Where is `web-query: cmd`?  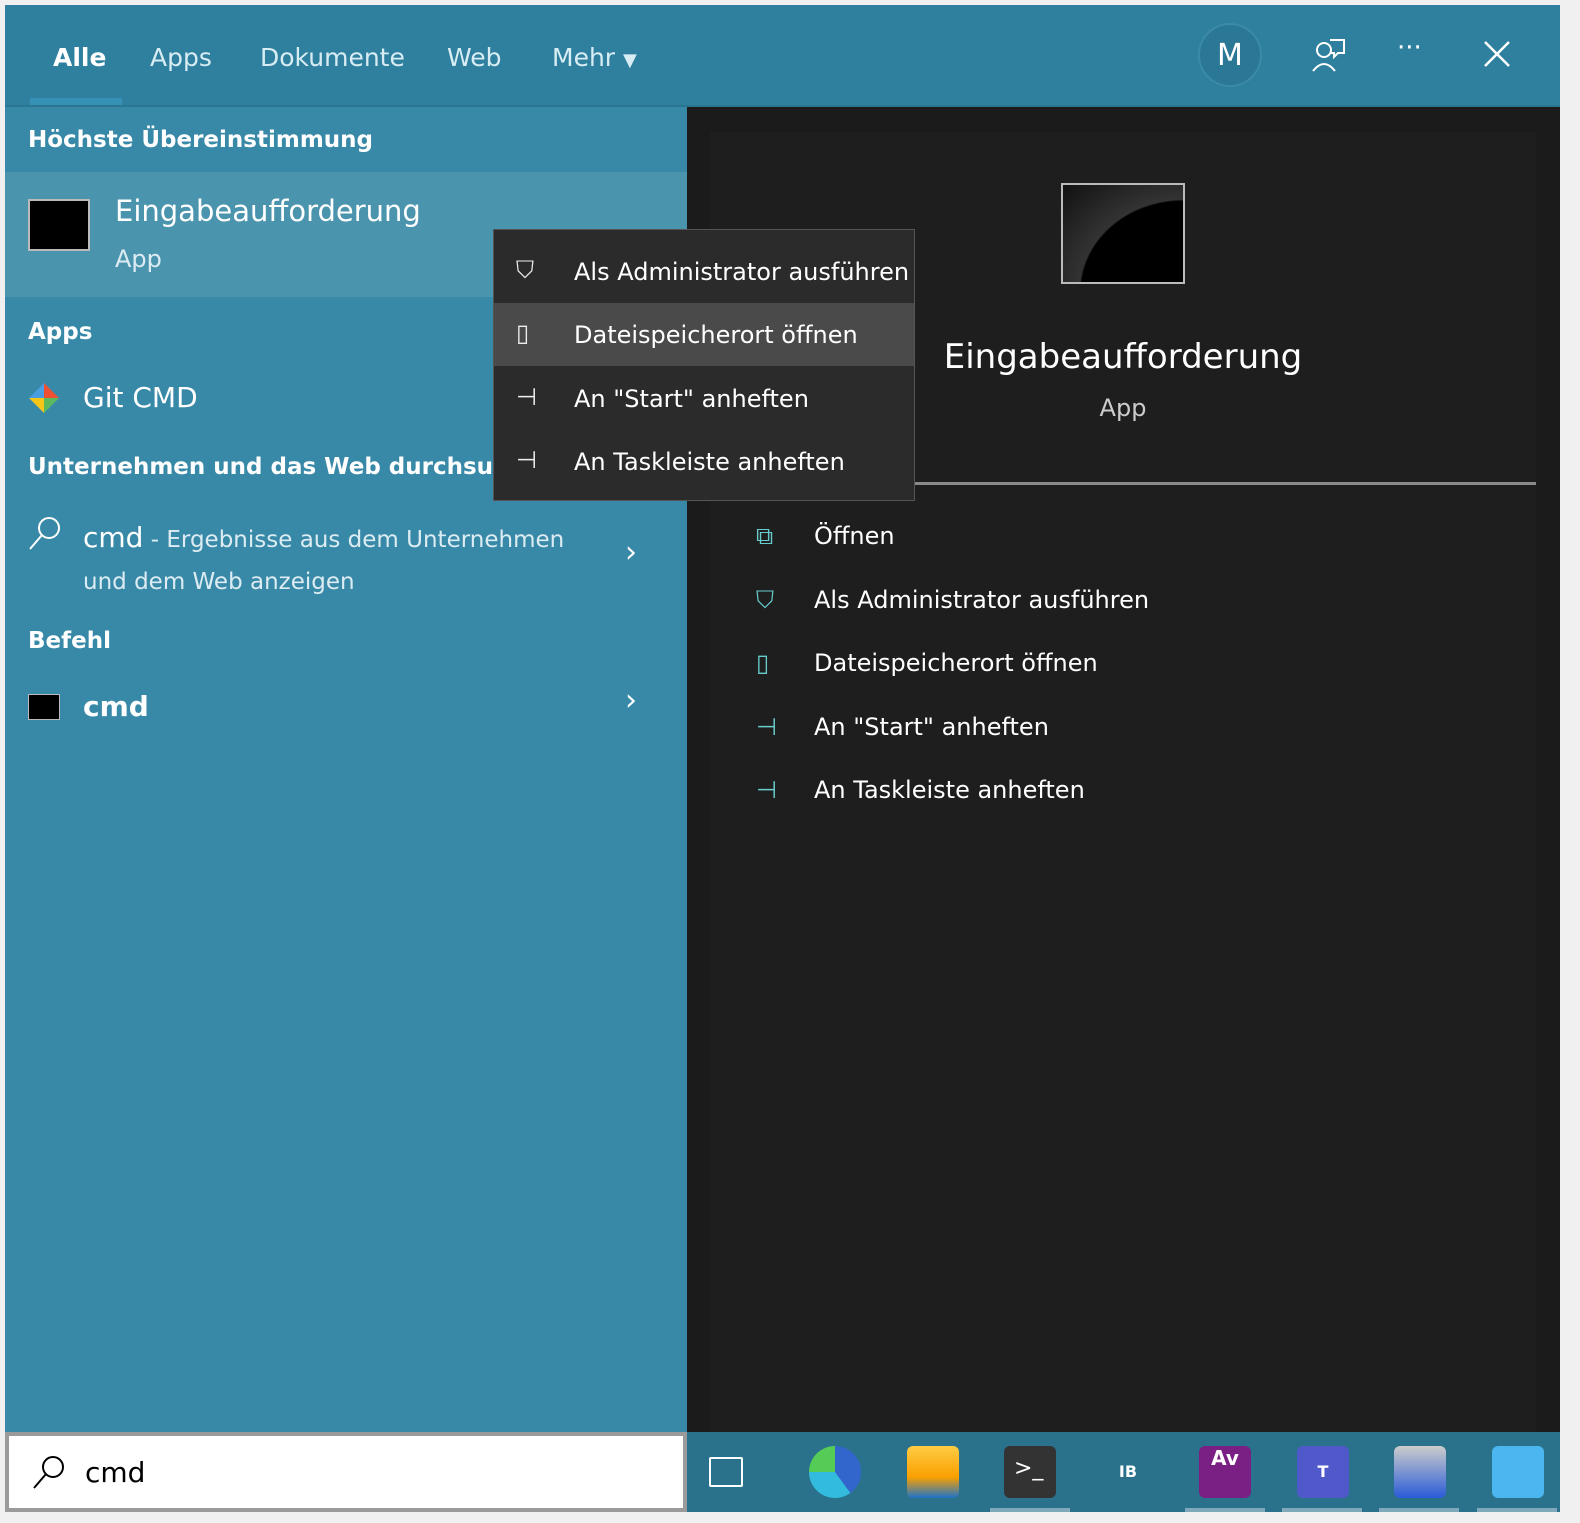
web-query: cmd is located at coordinates (113, 537).